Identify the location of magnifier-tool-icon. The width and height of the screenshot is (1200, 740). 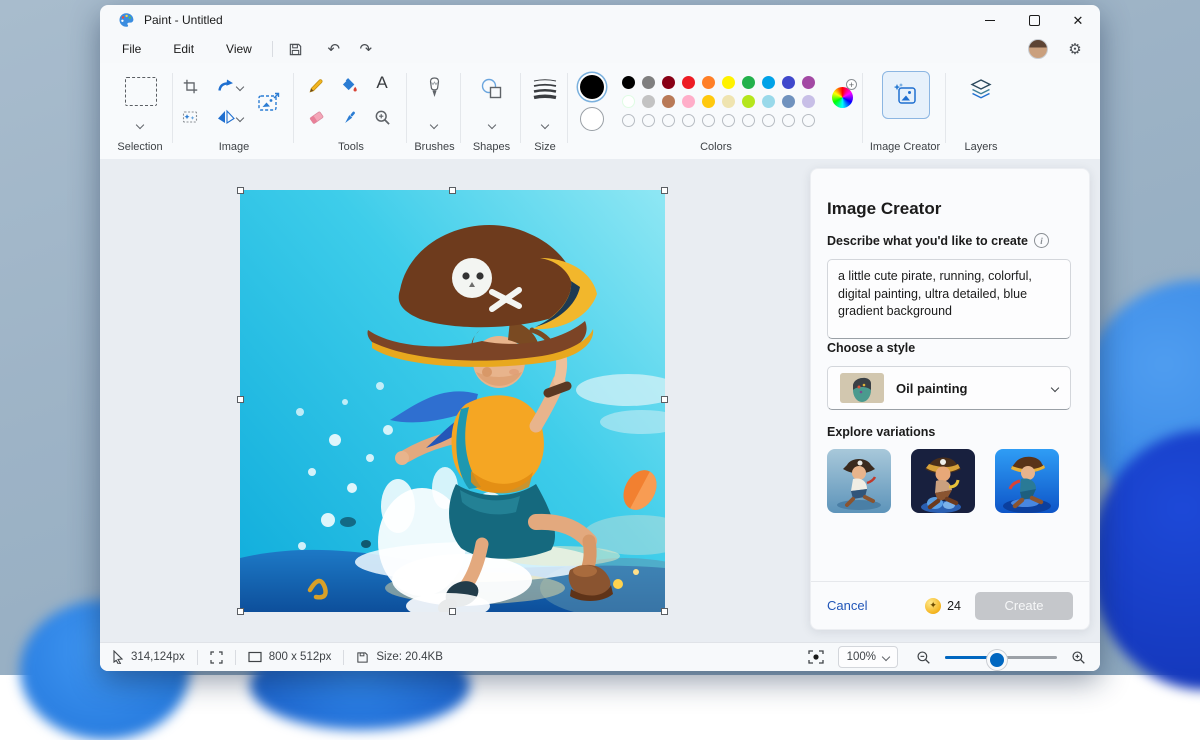
(382, 117).